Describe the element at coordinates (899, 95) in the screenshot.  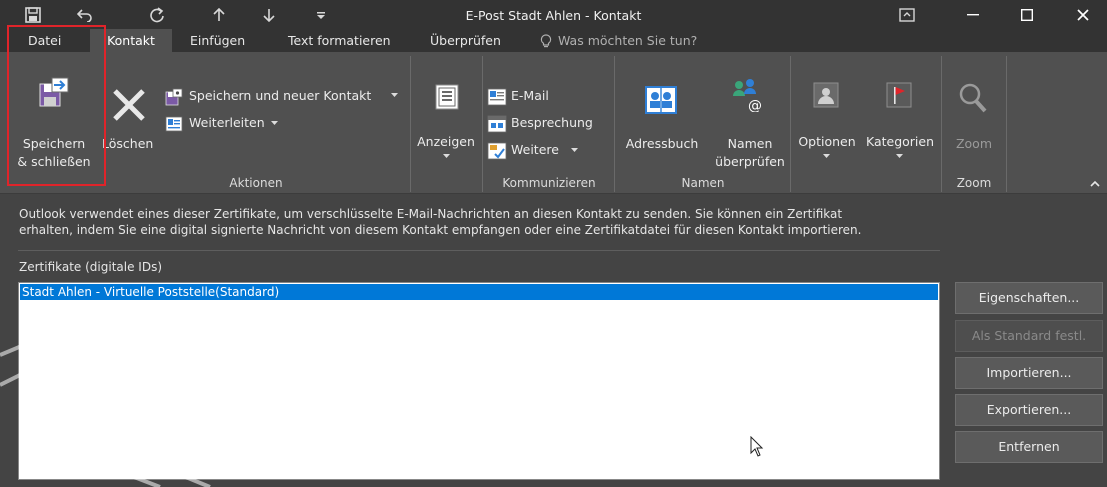
I see `flag-icon` at that location.